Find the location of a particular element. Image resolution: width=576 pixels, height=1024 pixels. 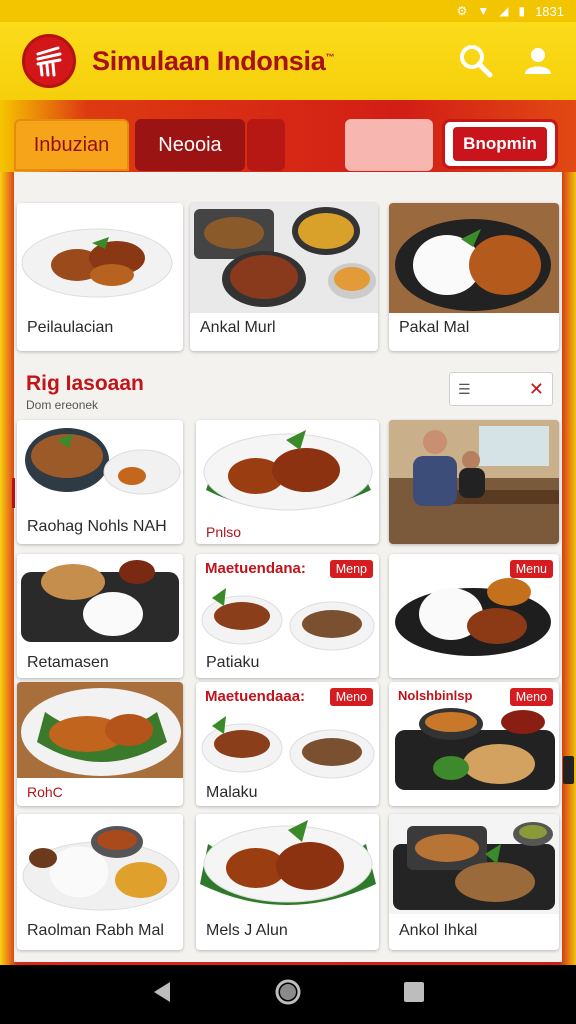

recents-icon is located at coordinates (414, 992).